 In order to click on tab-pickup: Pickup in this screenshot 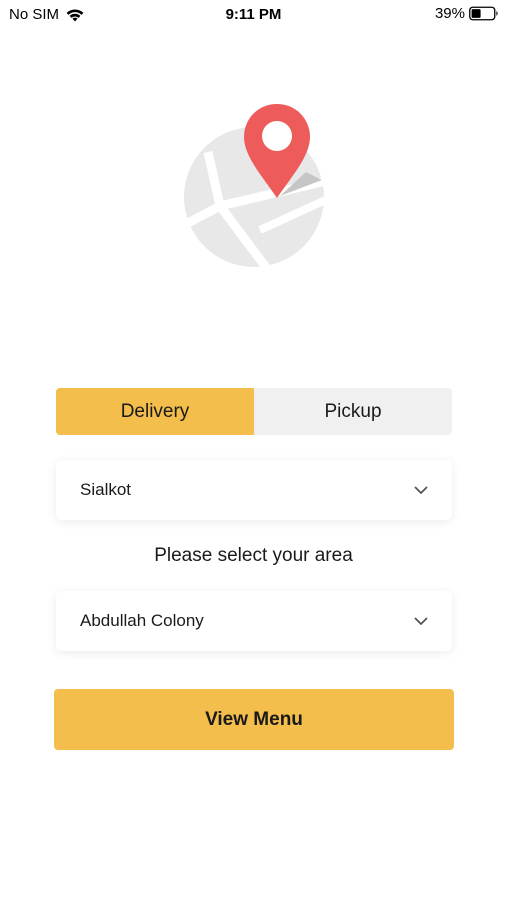, I will do `click(353, 411)`.